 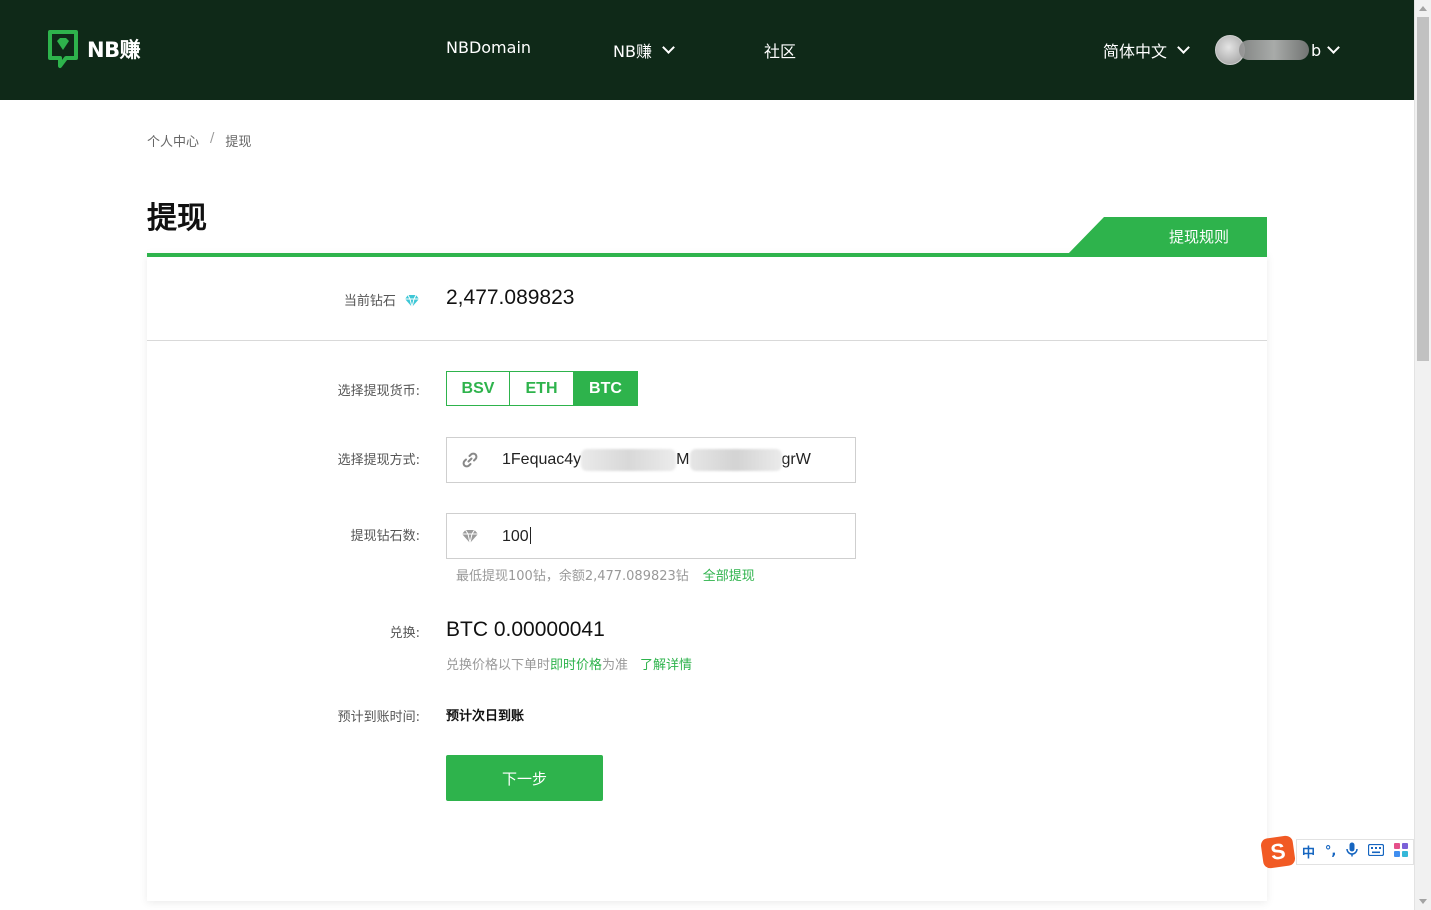 What do you see at coordinates (1135, 51) in the screenshot?
I see `language-label: 简体中文` at bounding box center [1135, 51].